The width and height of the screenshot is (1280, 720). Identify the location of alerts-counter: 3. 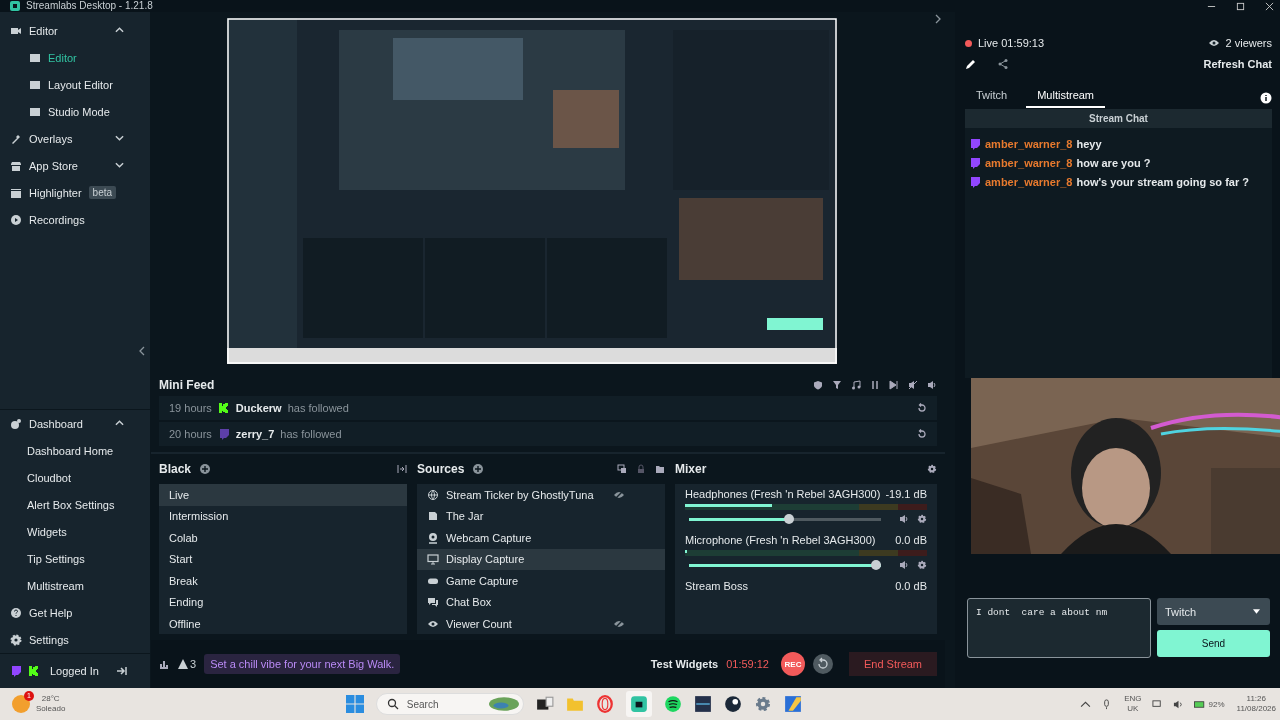
(187, 664).